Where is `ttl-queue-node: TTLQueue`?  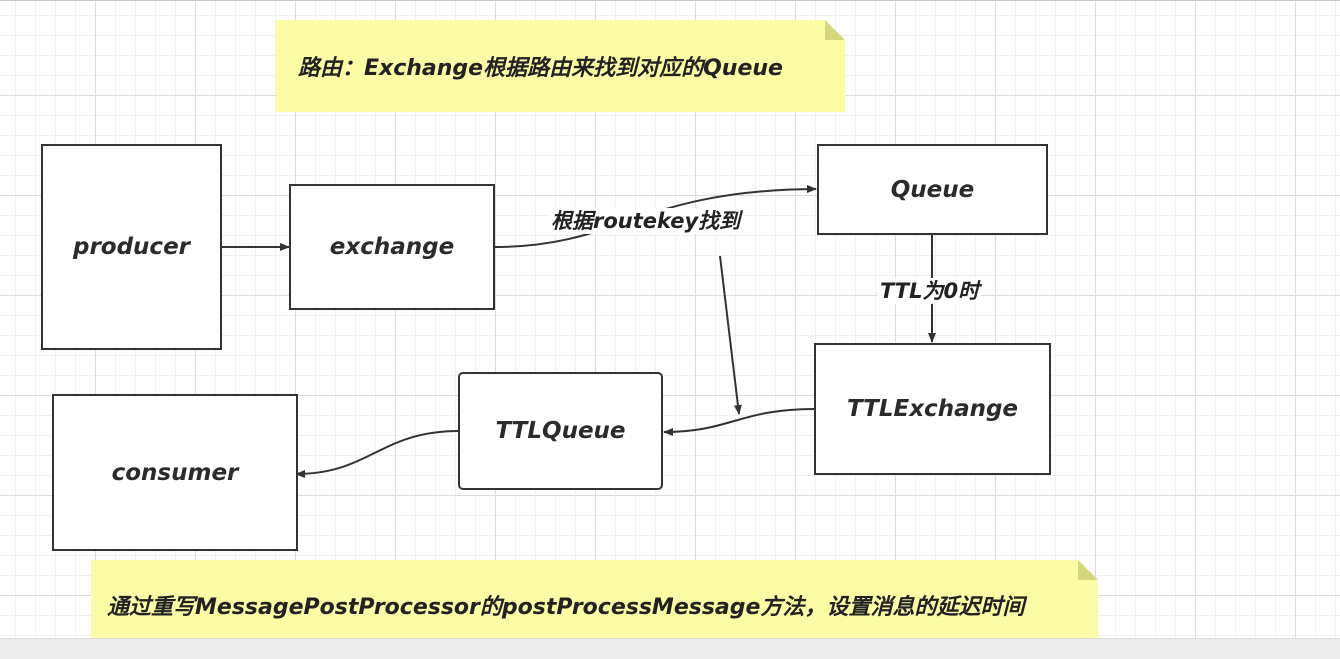
ttl-queue-node: TTLQueue is located at coordinates (560, 431).